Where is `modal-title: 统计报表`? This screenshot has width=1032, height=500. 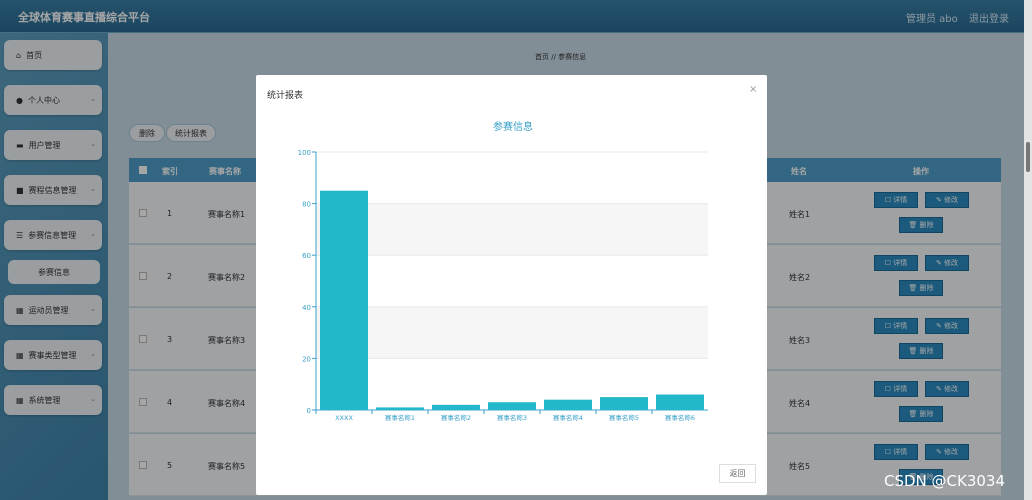
modal-title: 统计报表 is located at coordinates (285, 96).